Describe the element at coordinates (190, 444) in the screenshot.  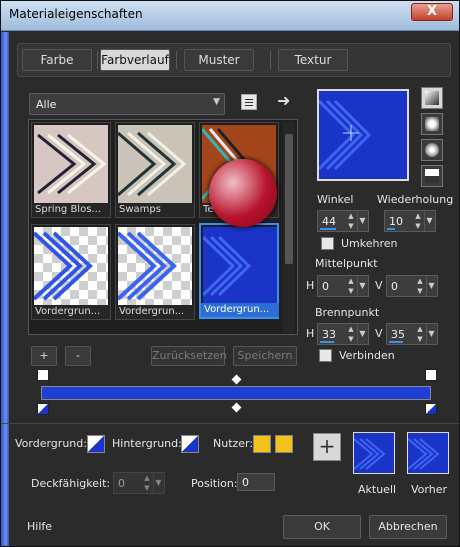
I see `background-swatch` at that location.